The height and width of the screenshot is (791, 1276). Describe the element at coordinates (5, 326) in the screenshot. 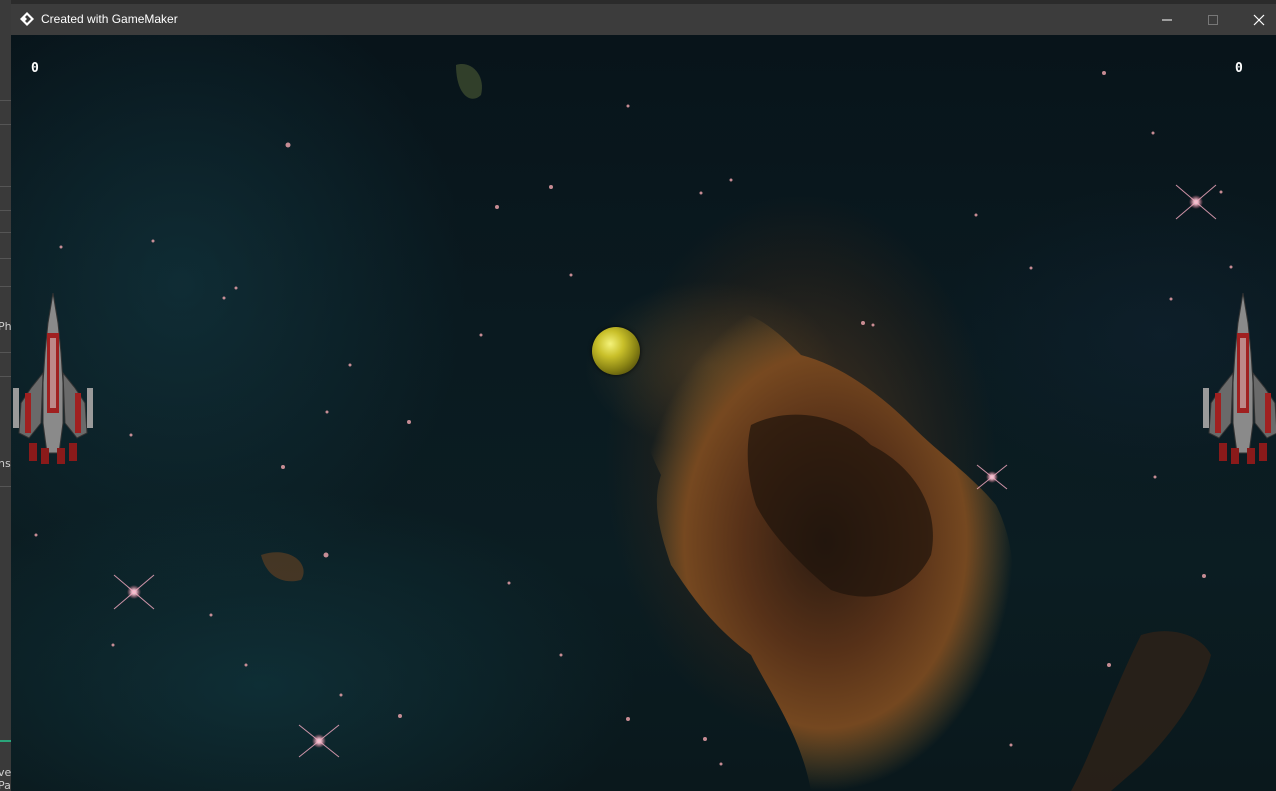

I see `editor-text-fragment: Ph` at that location.